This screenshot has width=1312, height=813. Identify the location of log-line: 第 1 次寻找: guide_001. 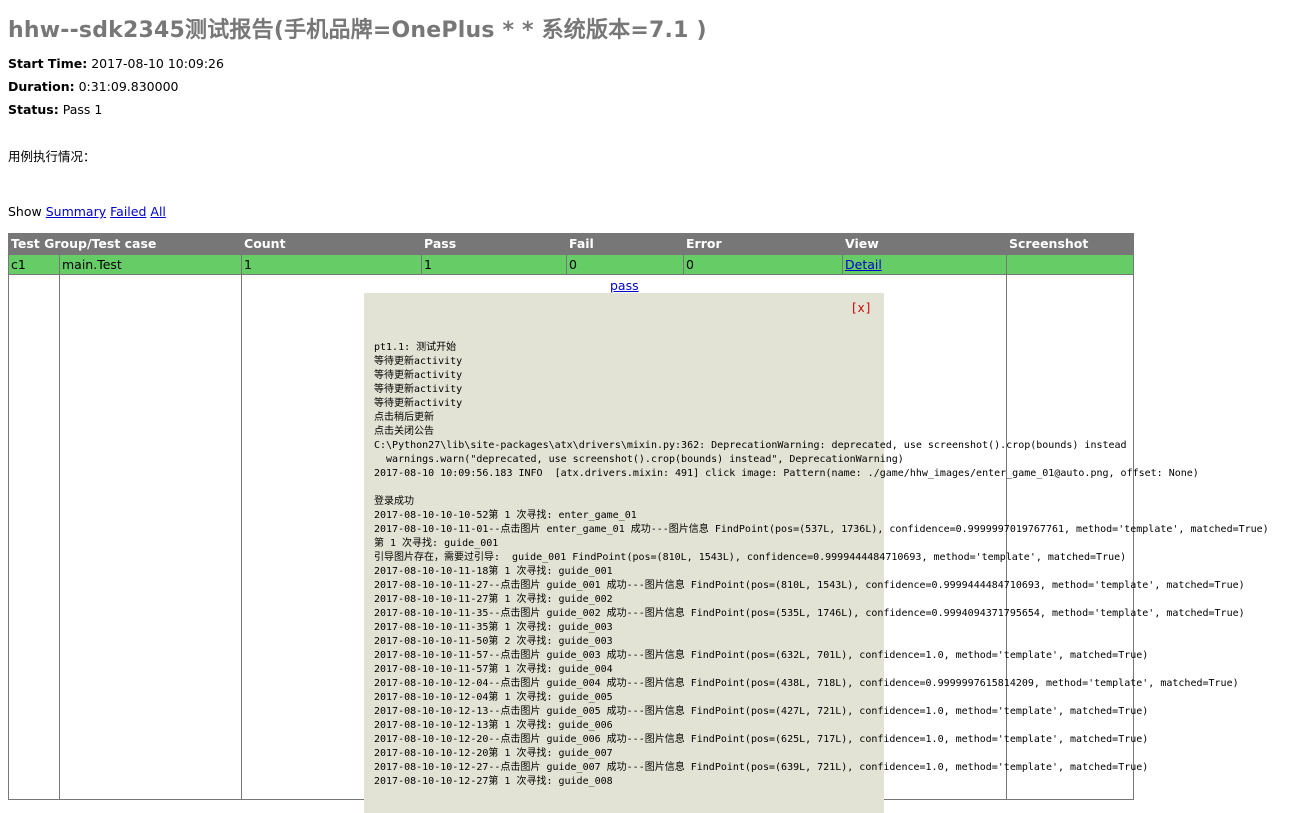
(436, 543).